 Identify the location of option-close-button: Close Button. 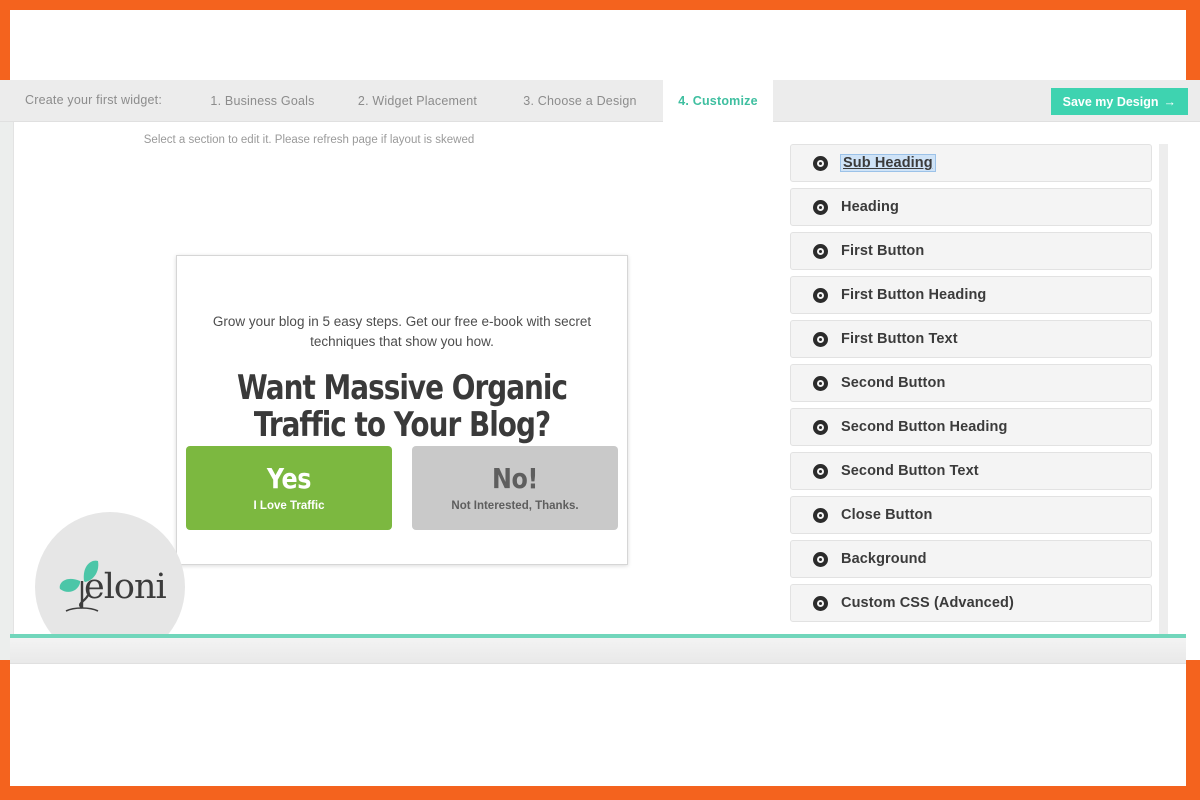
(971, 515).